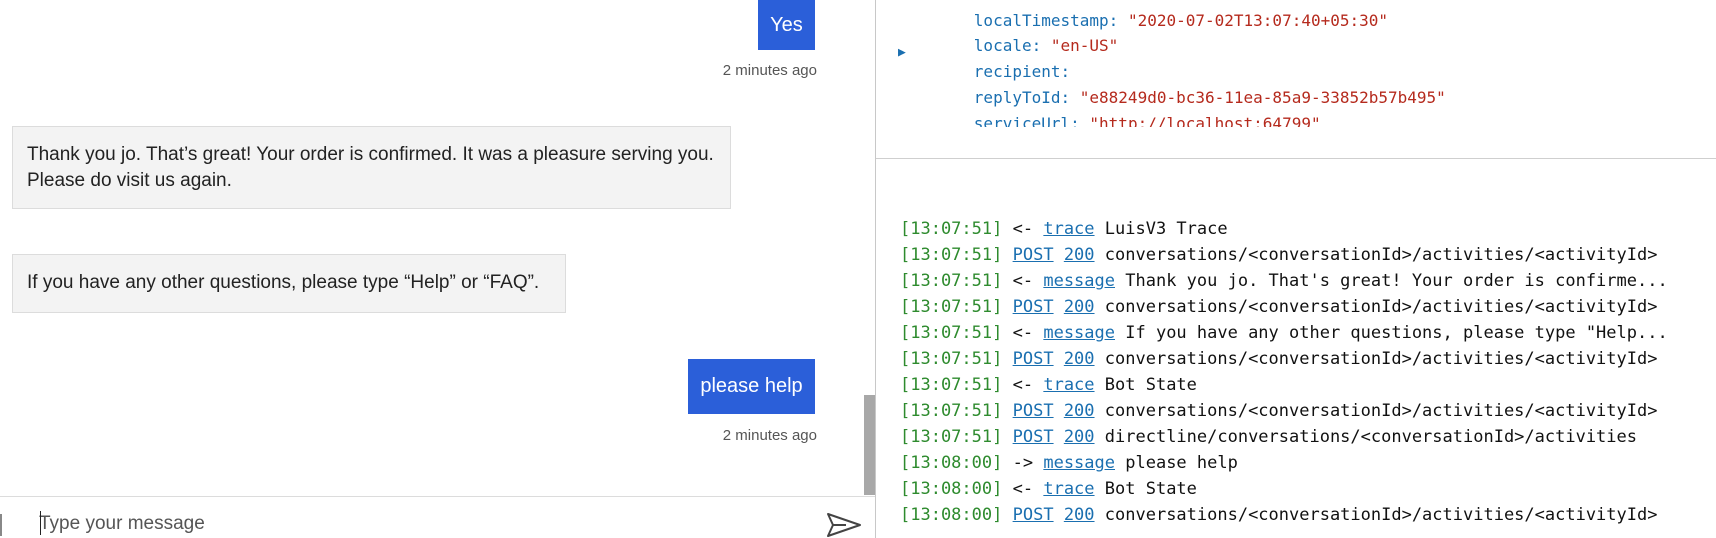  I want to click on message-input, so click(419, 523).